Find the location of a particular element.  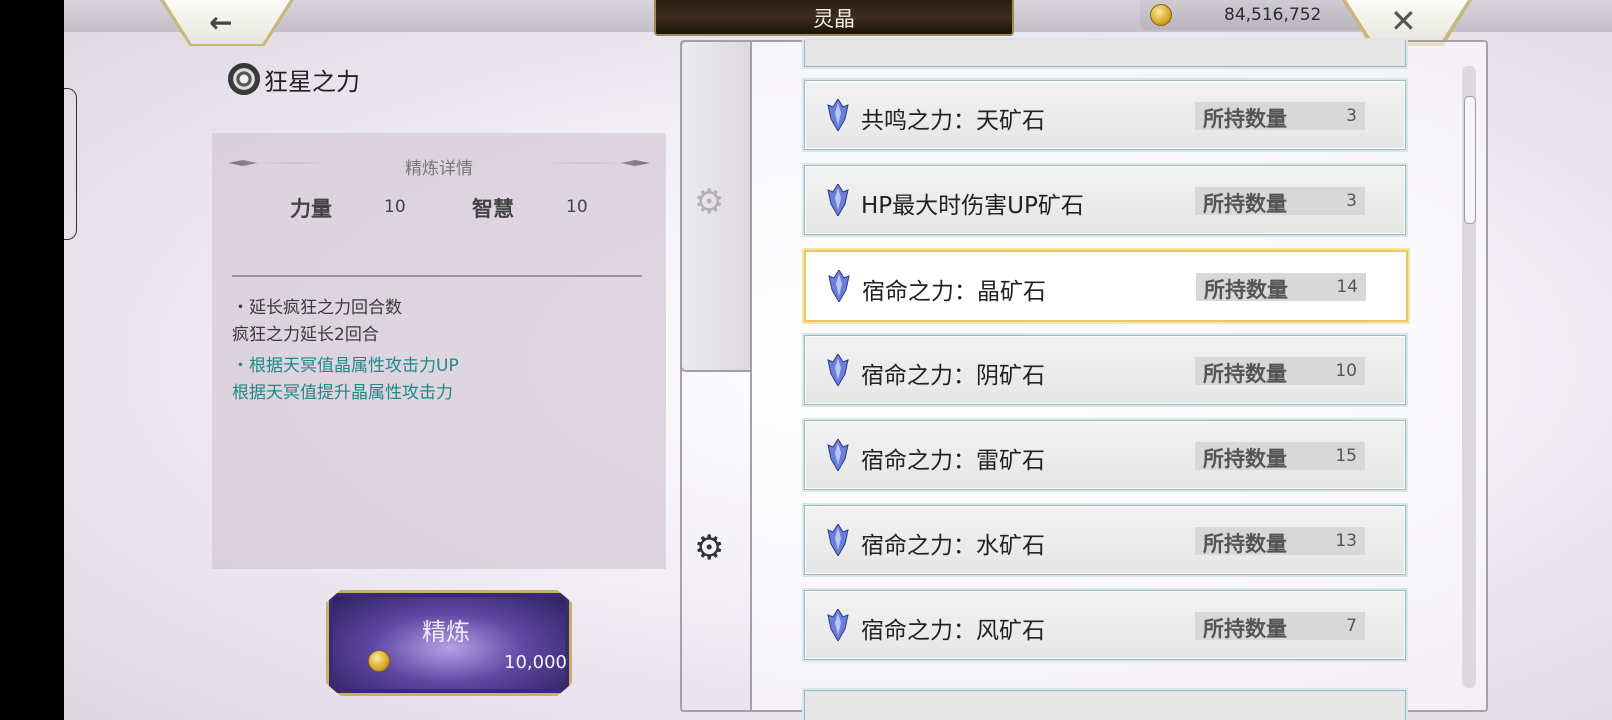

owned-quantity-box: 所持数量 7 is located at coordinates (1280, 626).